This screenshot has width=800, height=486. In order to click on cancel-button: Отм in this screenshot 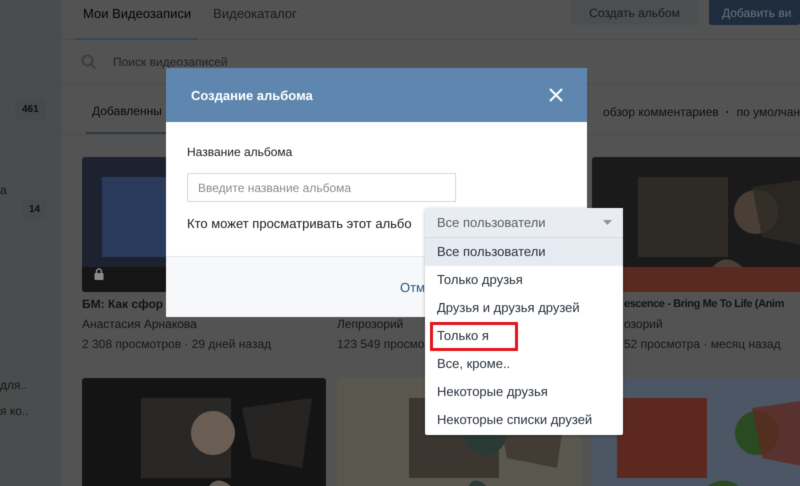, I will do `click(412, 287)`.